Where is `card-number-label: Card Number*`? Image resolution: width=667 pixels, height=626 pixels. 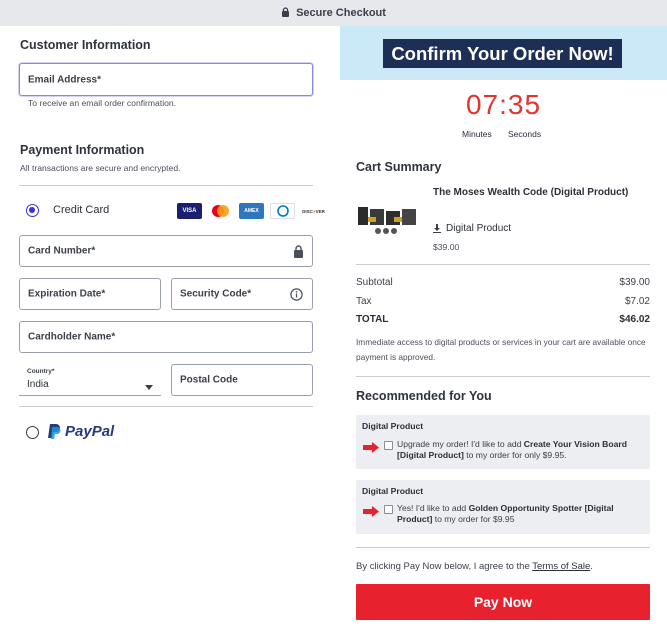 card-number-label: Card Number* is located at coordinates (62, 251).